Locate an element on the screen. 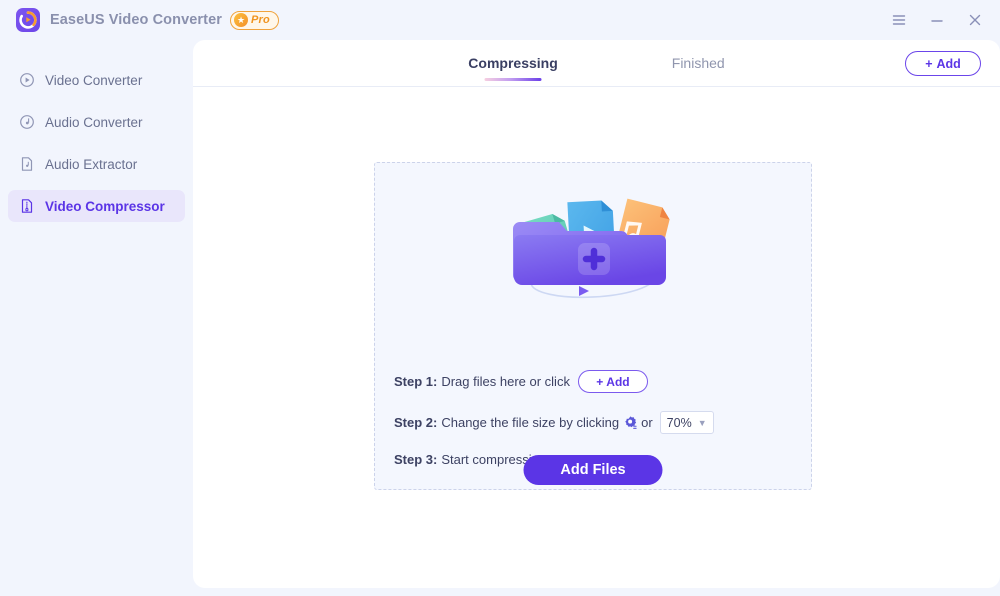 Image resolution: width=1000 pixels, height=596 pixels. minimize-icon is located at coordinates (937, 20).